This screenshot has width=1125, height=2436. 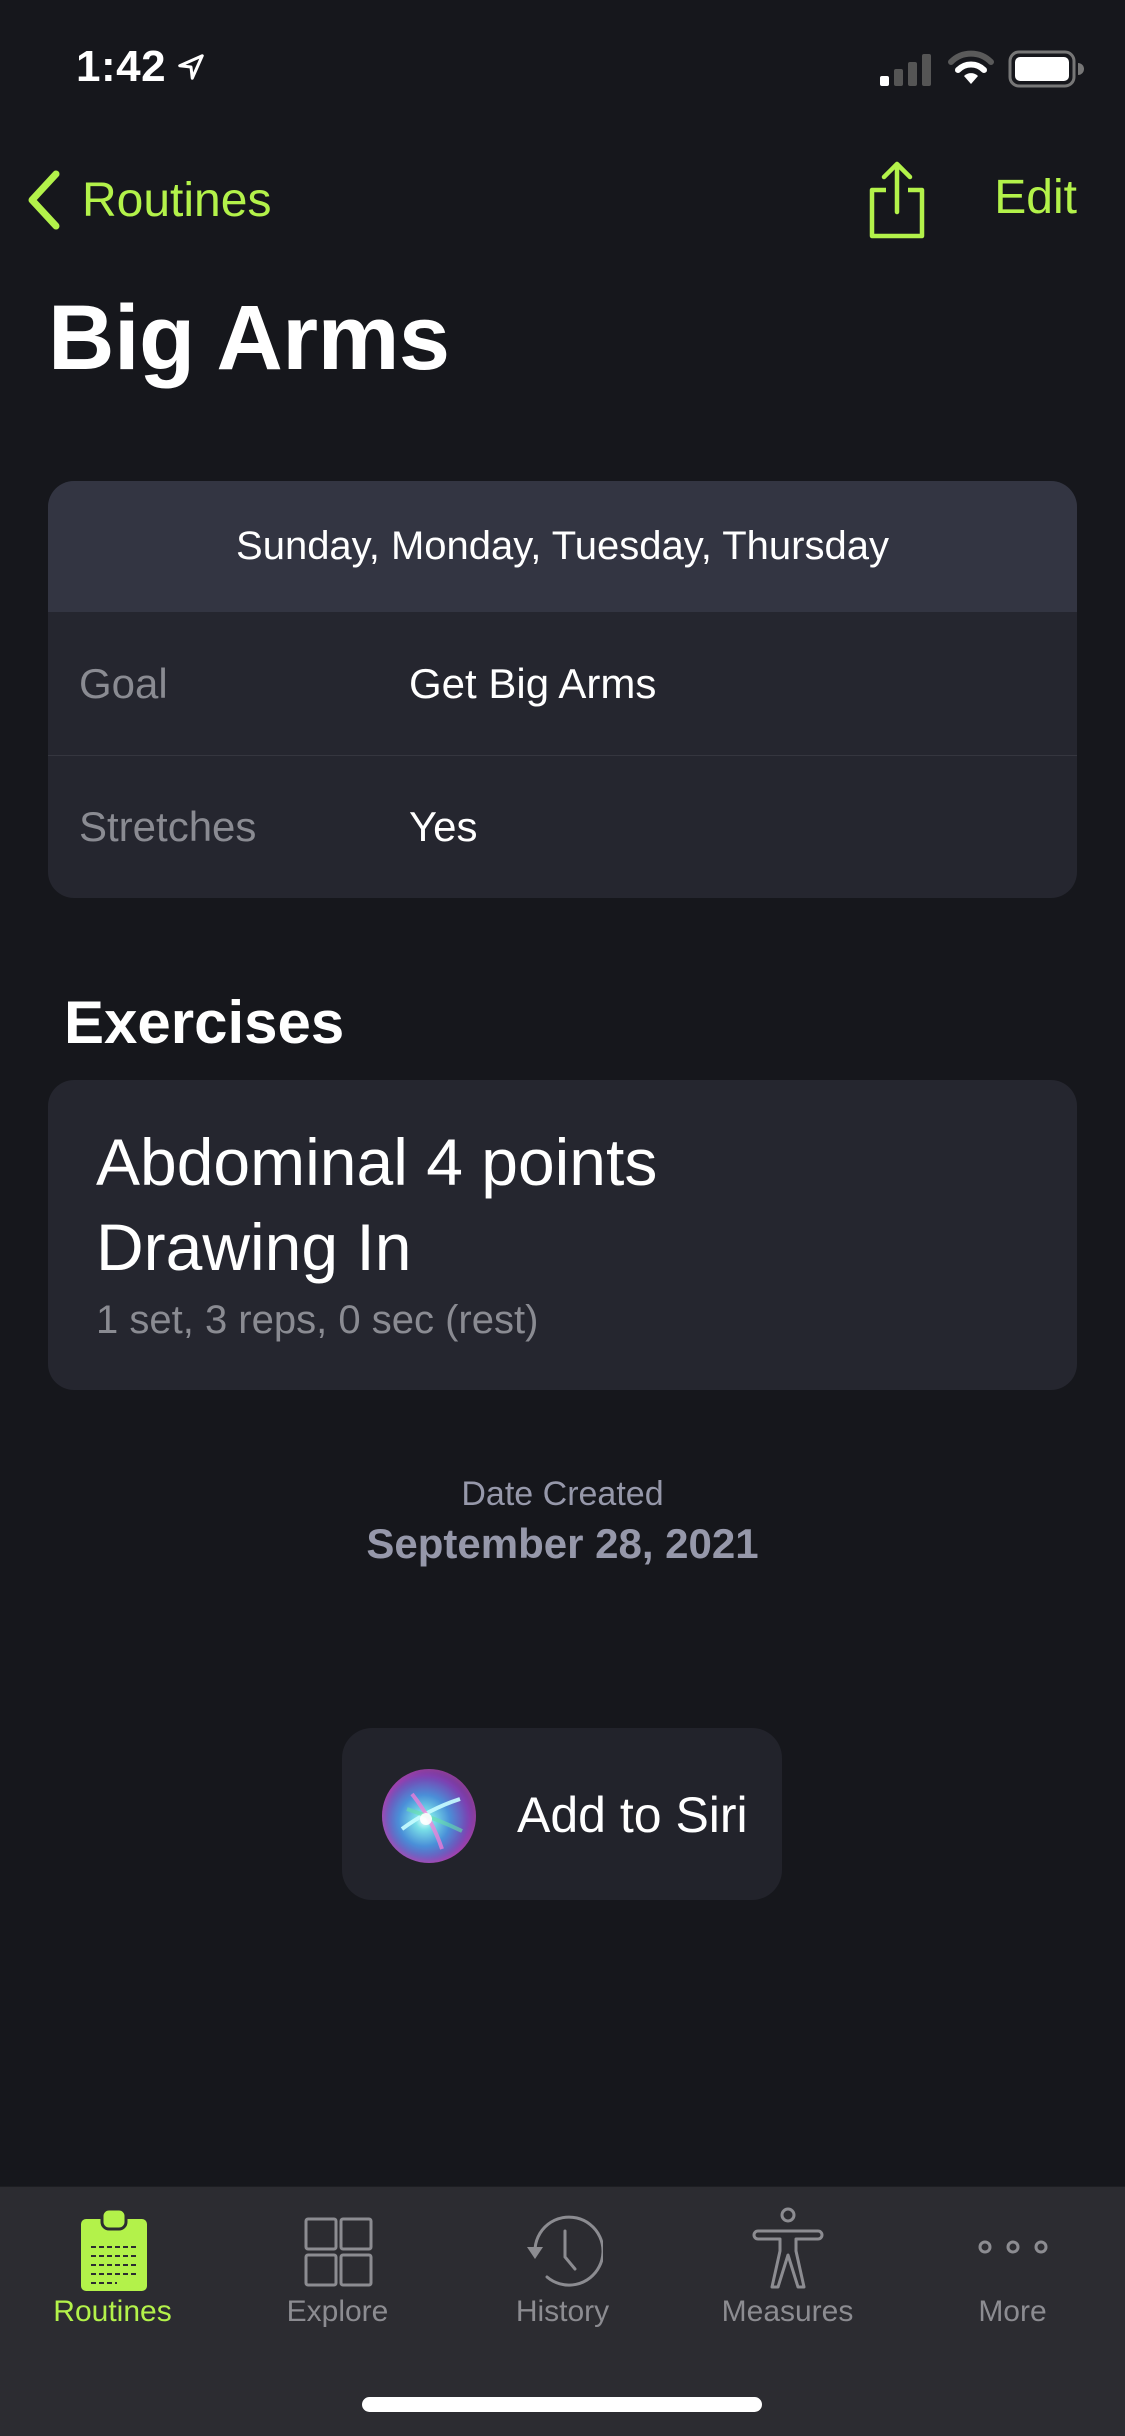 What do you see at coordinates (897, 200) in the screenshot?
I see `share-icon` at bounding box center [897, 200].